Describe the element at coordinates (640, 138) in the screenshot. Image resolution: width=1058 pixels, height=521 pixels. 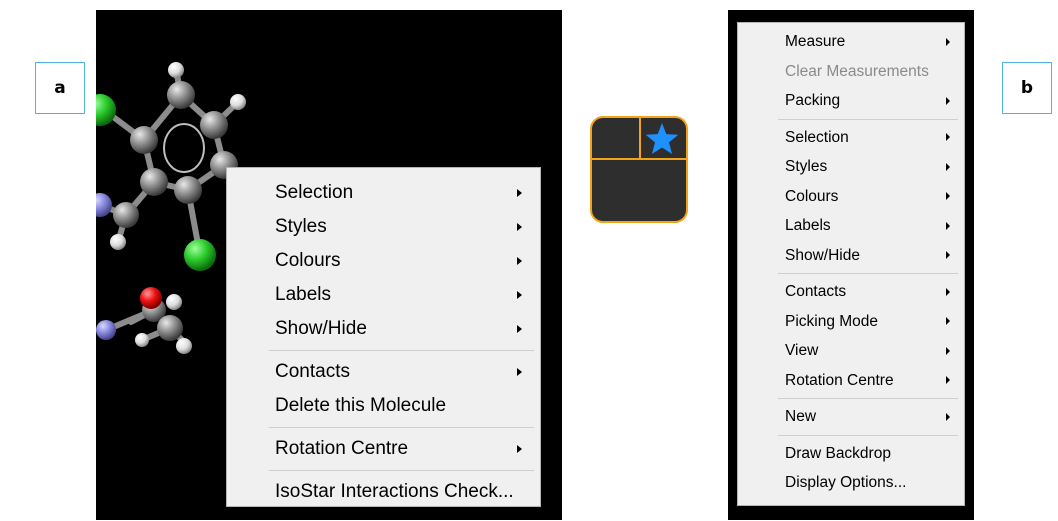
I see `layout-divider-vertical` at that location.